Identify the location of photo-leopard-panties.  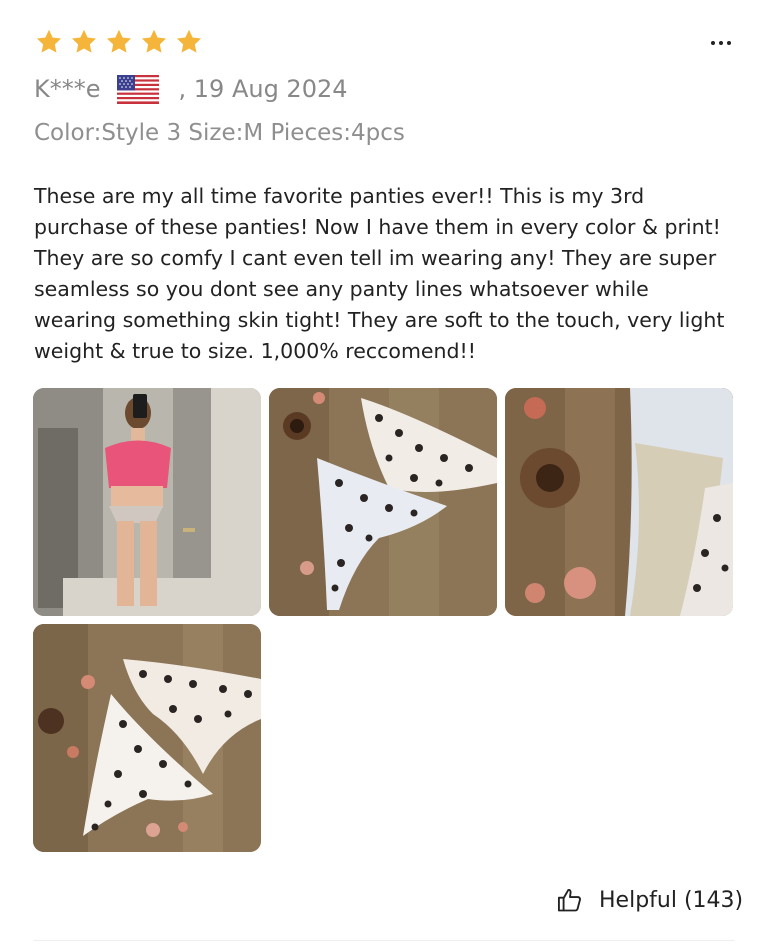
(383, 502).